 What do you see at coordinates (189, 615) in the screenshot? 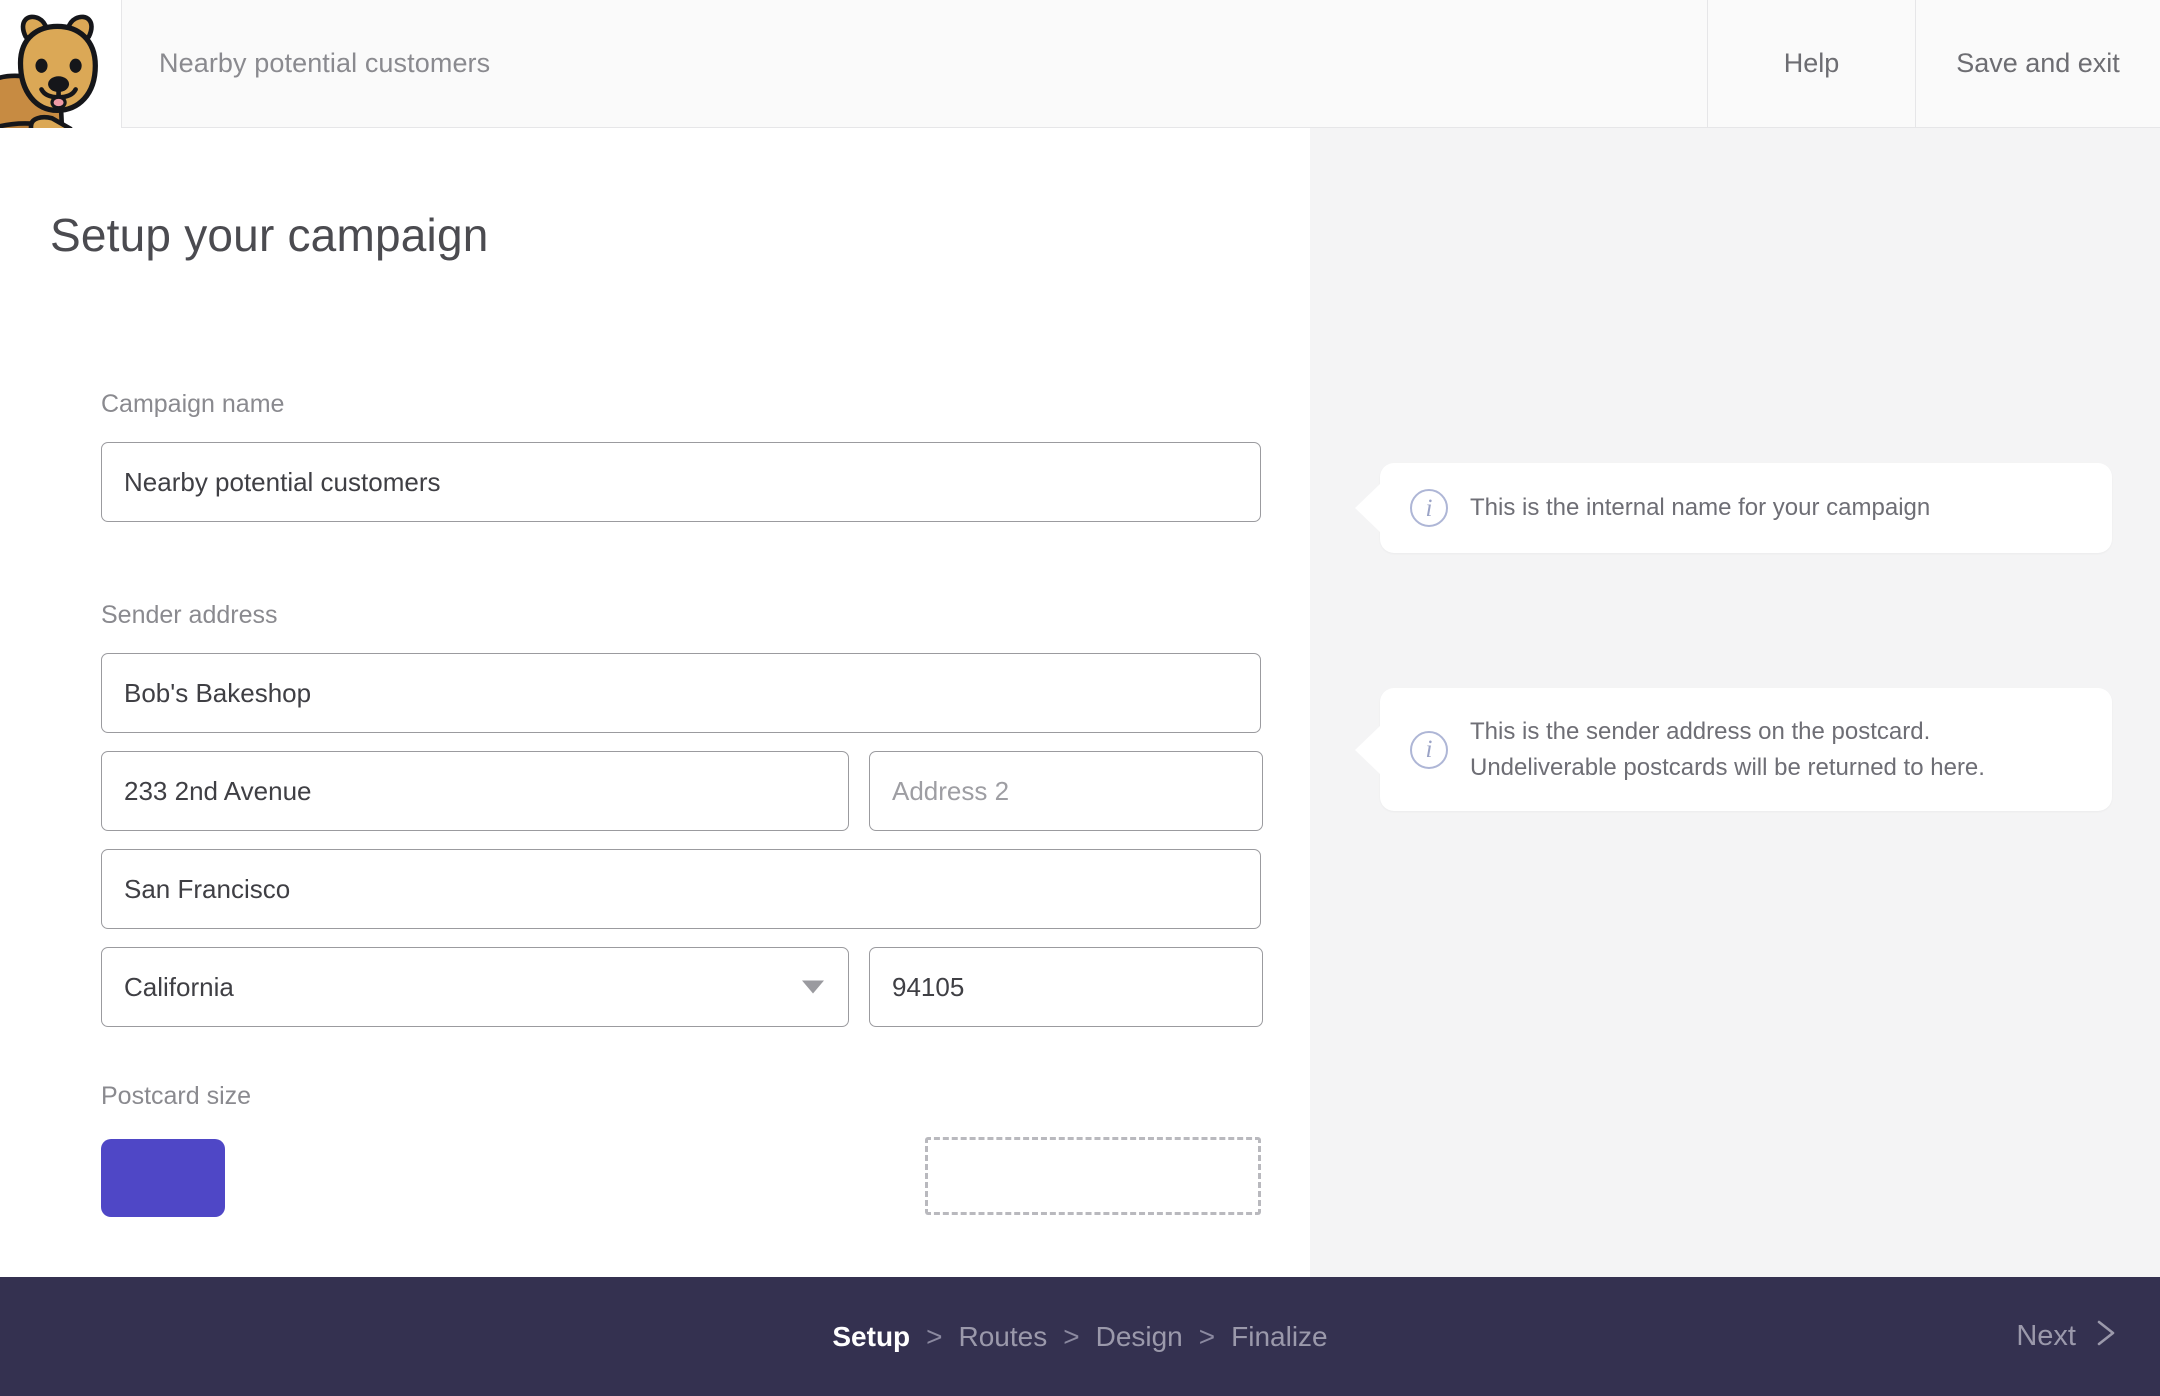
I see `sender-address-label: Sender address` at bounding box center [189, 615].